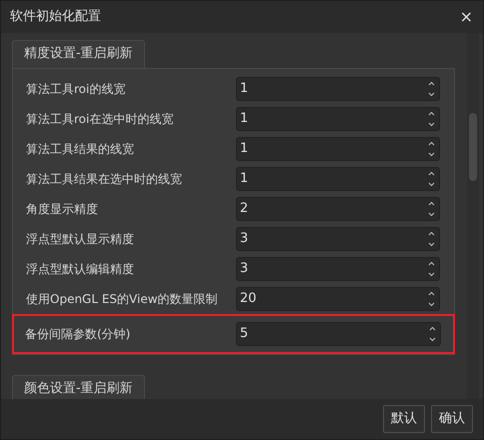  I want to click on dialog-button: 确认, so click(452, 419).